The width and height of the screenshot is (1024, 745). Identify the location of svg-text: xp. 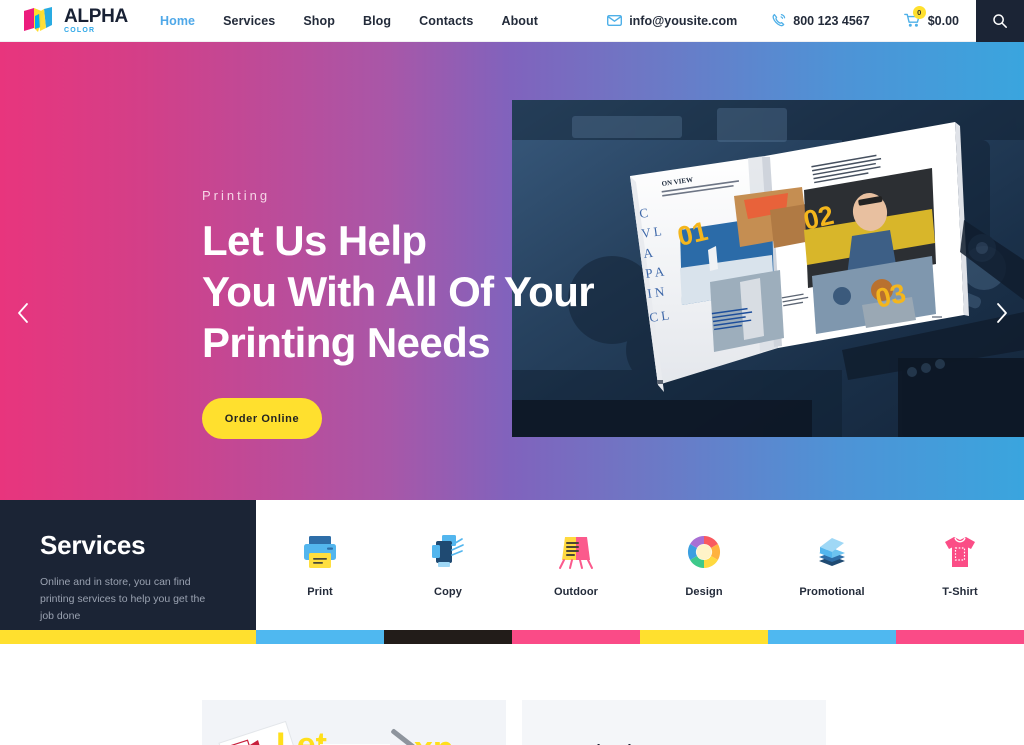
(434, 737).